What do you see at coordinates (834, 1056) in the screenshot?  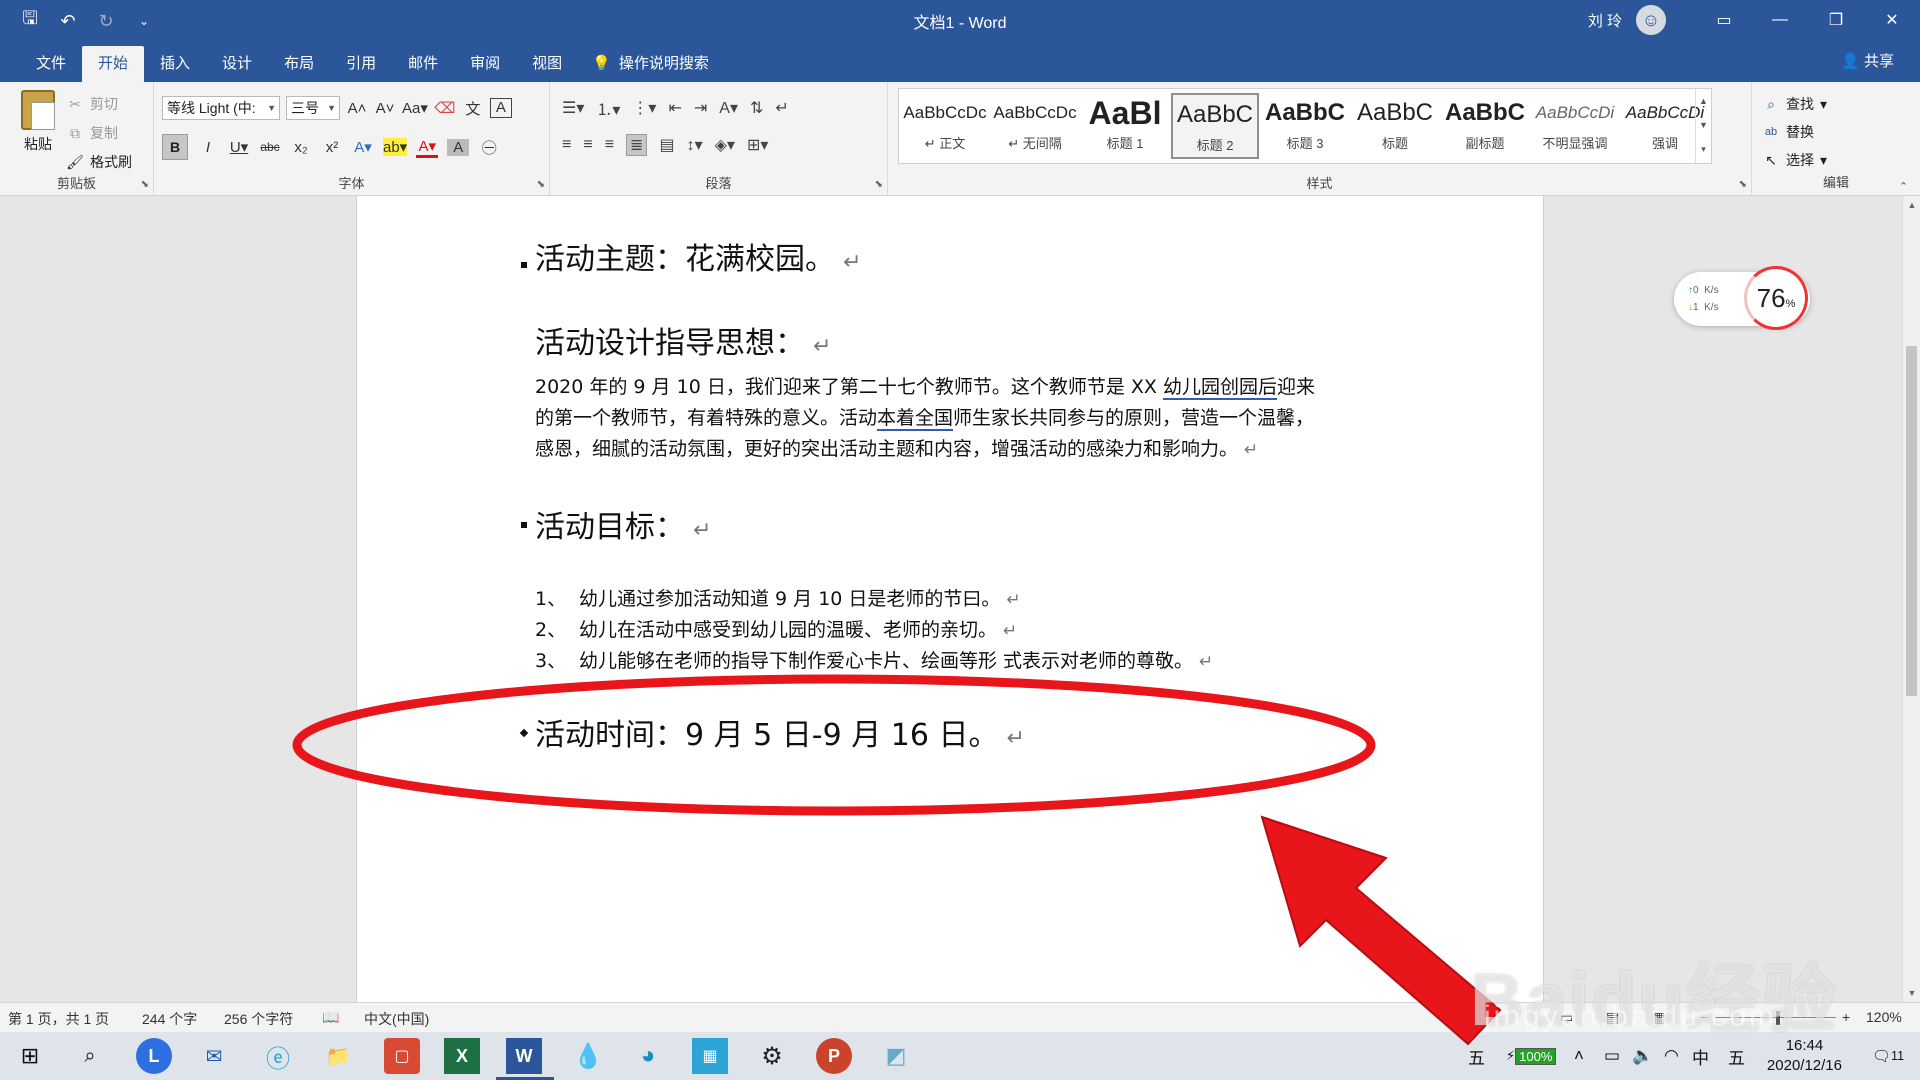 I see `powerpoint-icon: P` at bounding box center [834, 1056].